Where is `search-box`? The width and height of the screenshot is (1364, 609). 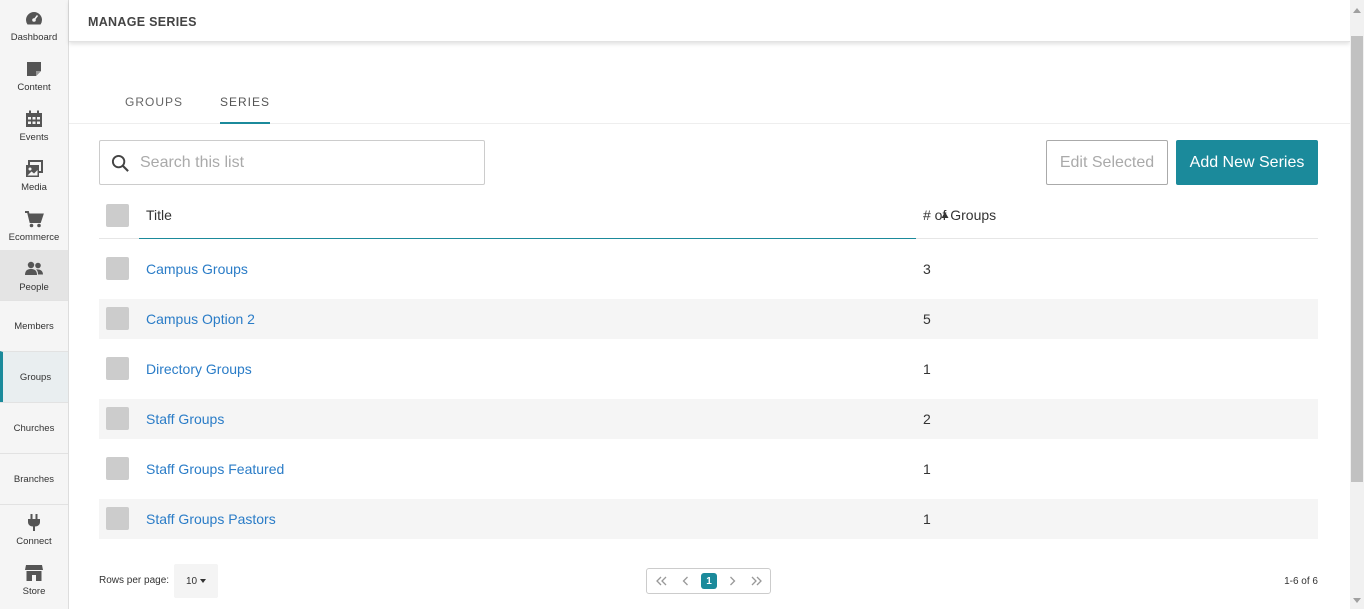
search-box is located at coordinates (292, 162).